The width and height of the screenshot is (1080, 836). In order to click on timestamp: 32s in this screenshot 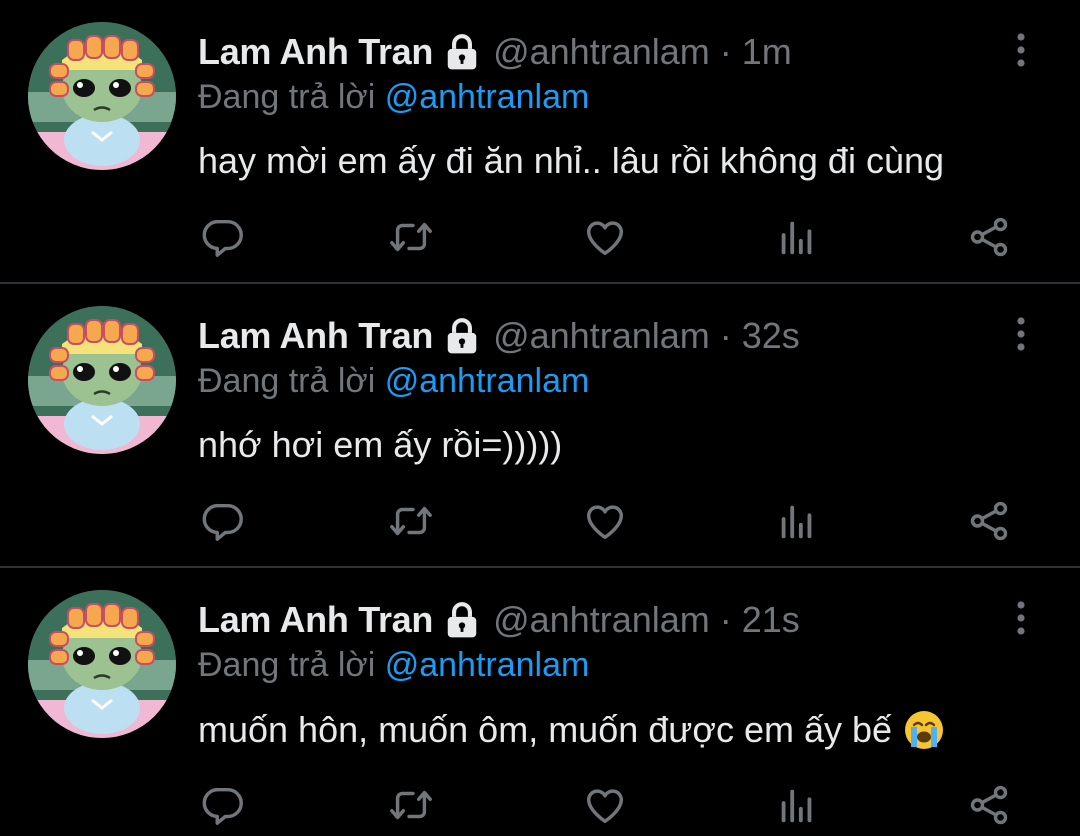, I will do `click(771, 336)`.